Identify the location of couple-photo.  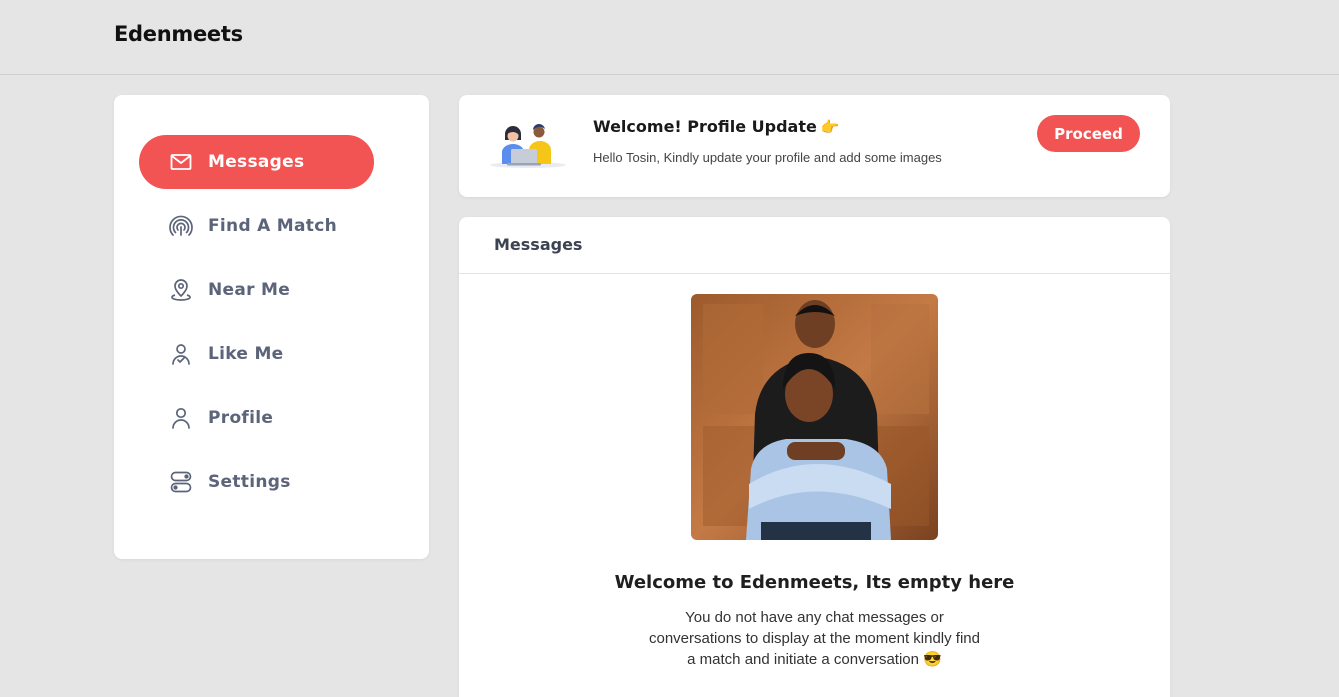
(814, 417).